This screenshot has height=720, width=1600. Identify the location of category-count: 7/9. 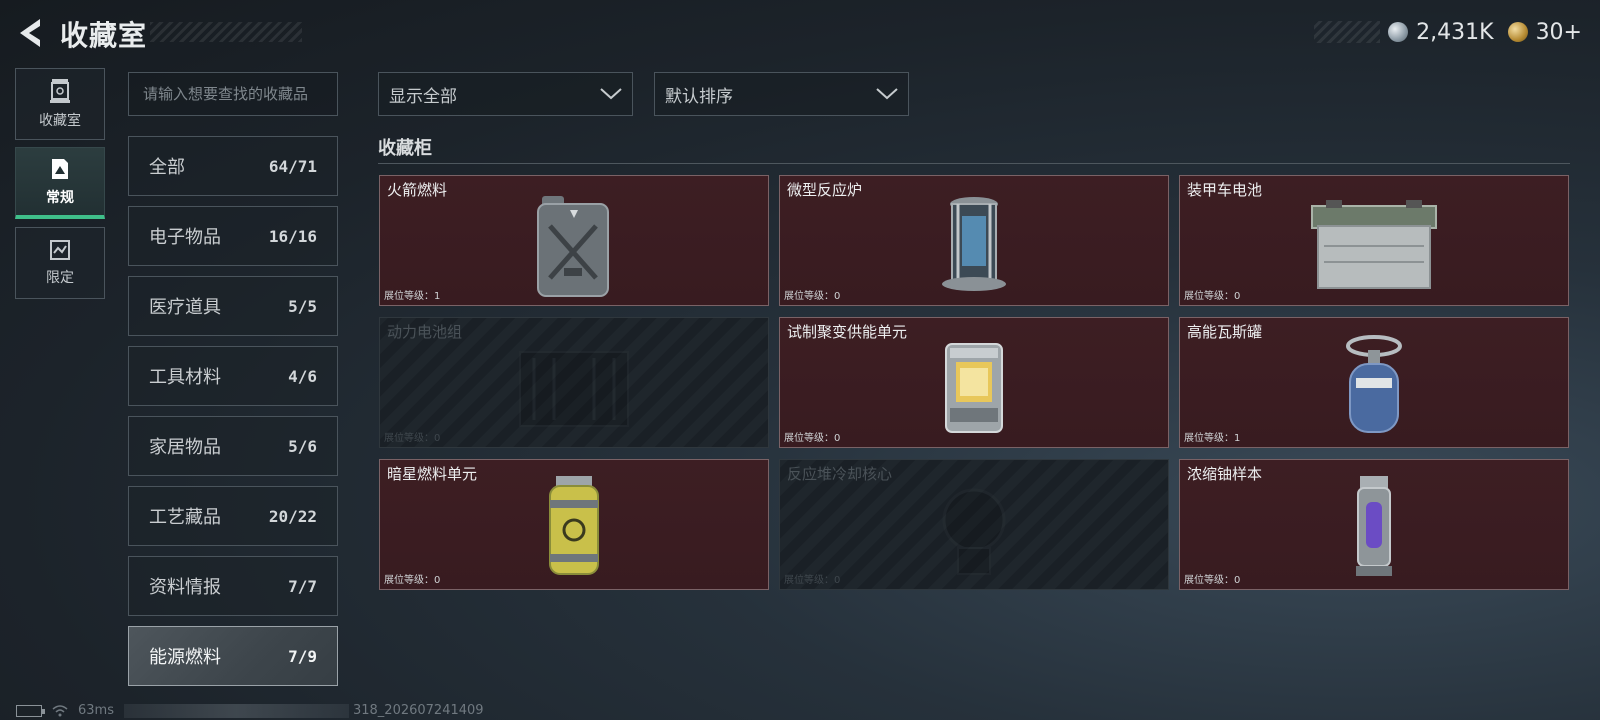
(302, 656).